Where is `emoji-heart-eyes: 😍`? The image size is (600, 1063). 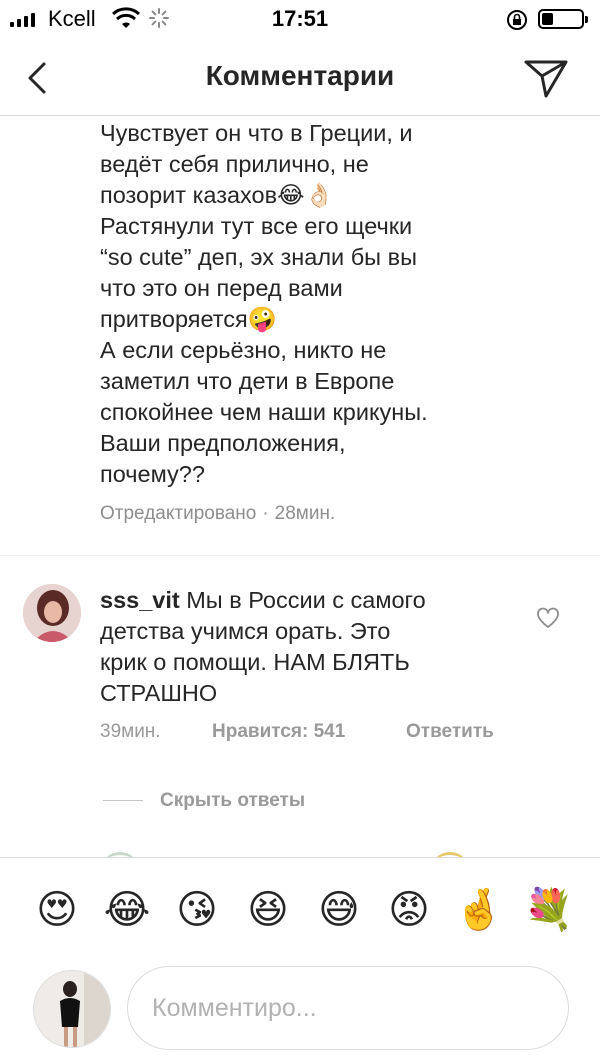
emoji-heart-eyes: 😍 is located at coordinates (57, 910).